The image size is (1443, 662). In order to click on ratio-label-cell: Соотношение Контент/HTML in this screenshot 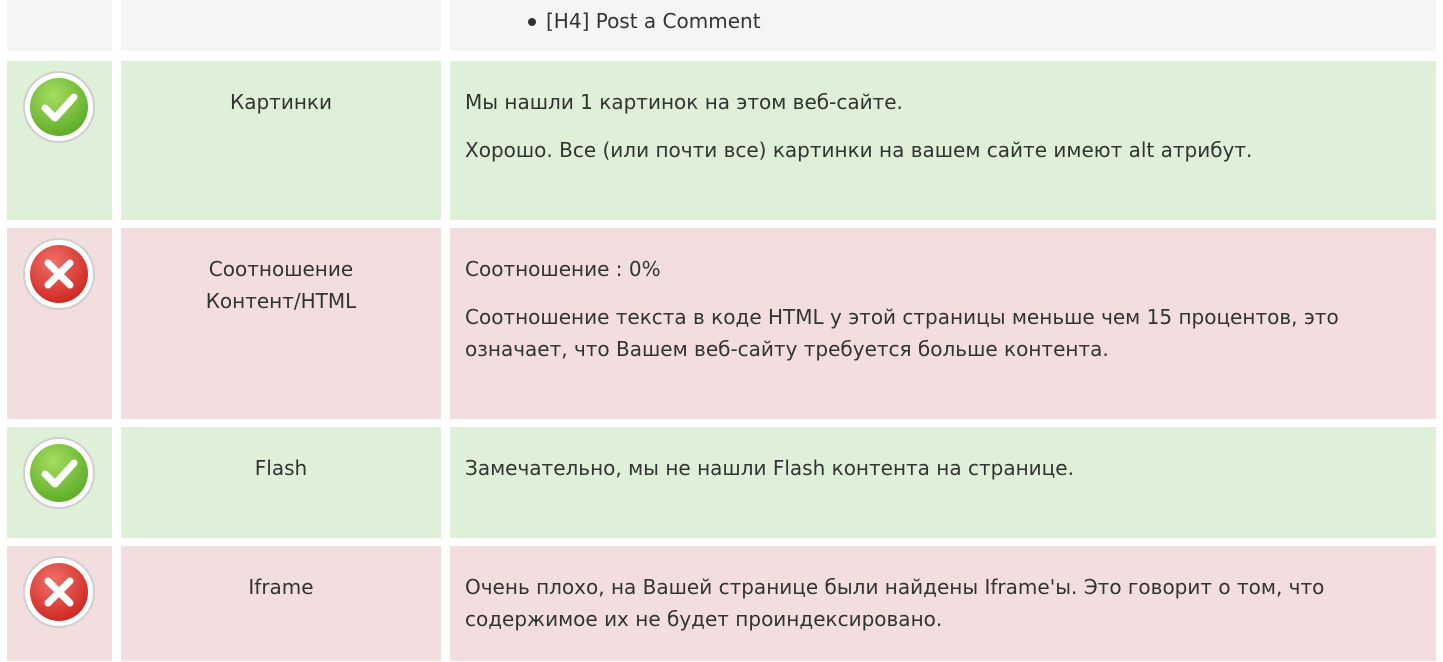, I will do `click(281, 323)`.